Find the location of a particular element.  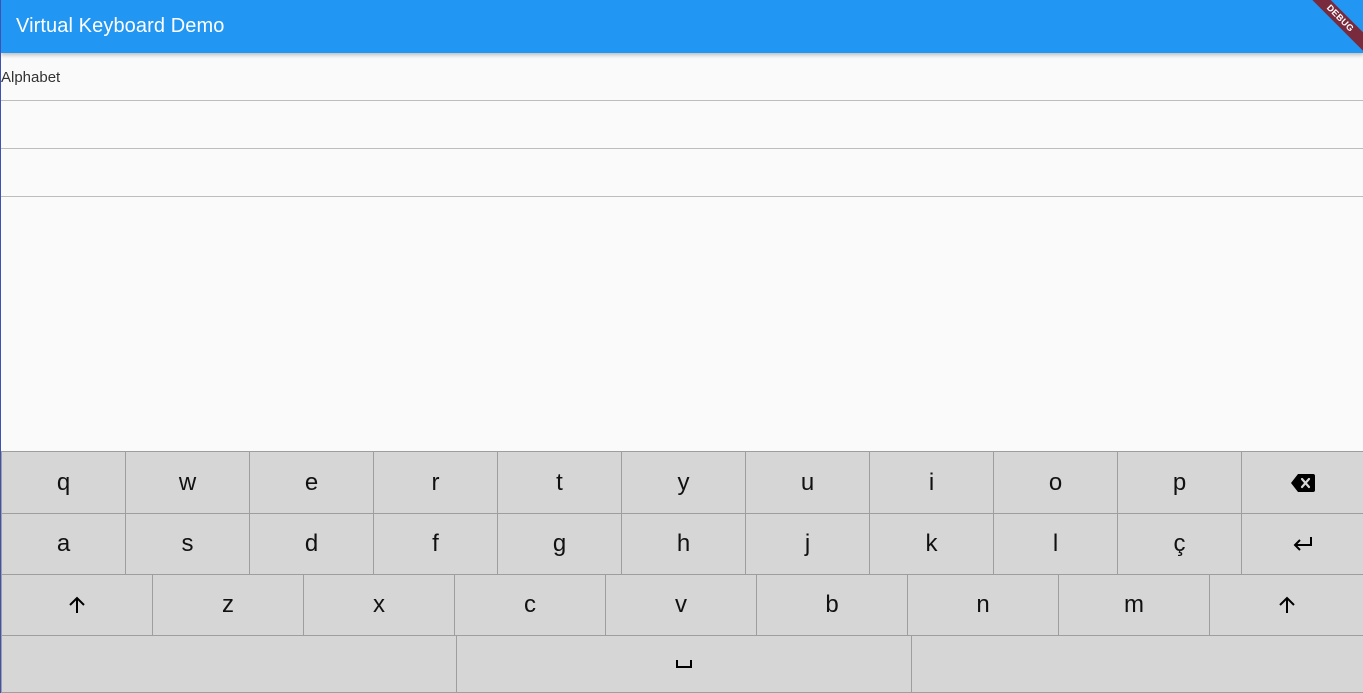

key-z: z is located at coordinates (228, 605).